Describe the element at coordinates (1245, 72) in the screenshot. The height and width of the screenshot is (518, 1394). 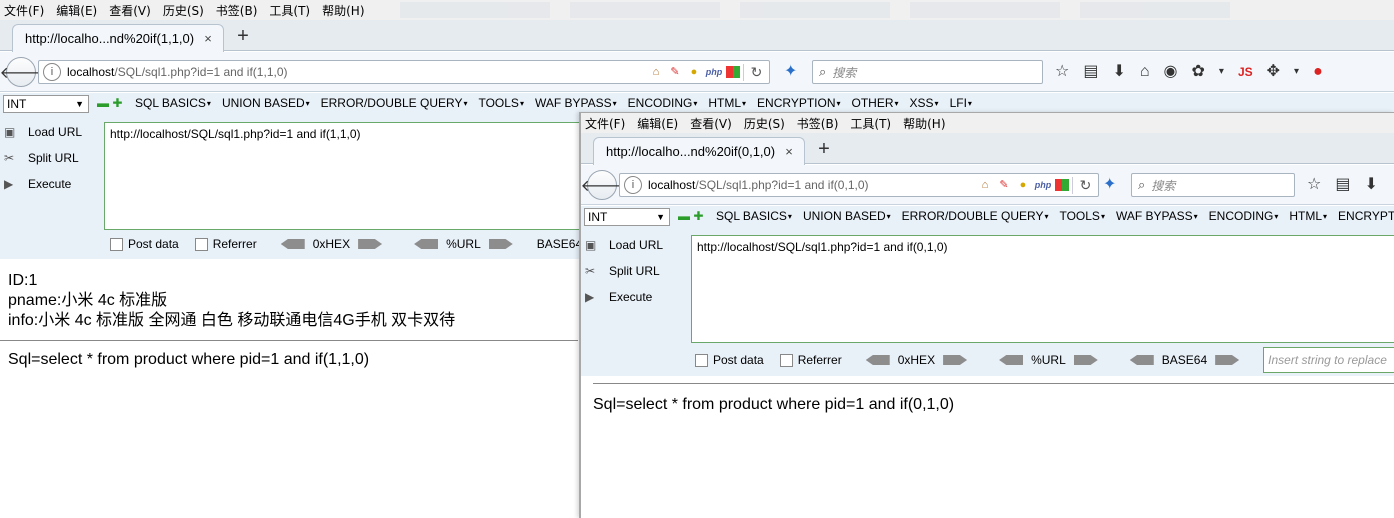
I see `js-icon: JS` at that location.